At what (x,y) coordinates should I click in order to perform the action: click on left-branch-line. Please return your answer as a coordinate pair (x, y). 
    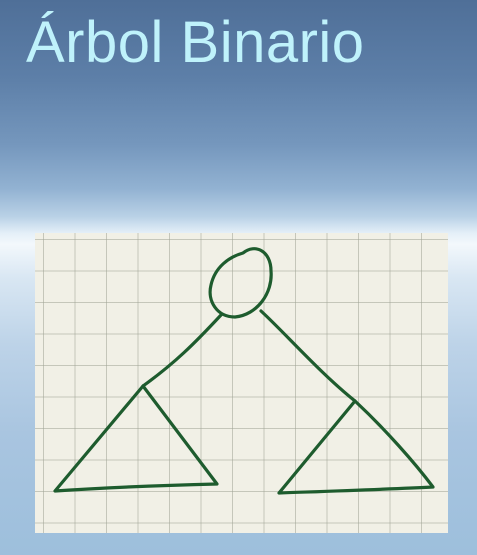
    Looking at the image, I should click on (182, 350).